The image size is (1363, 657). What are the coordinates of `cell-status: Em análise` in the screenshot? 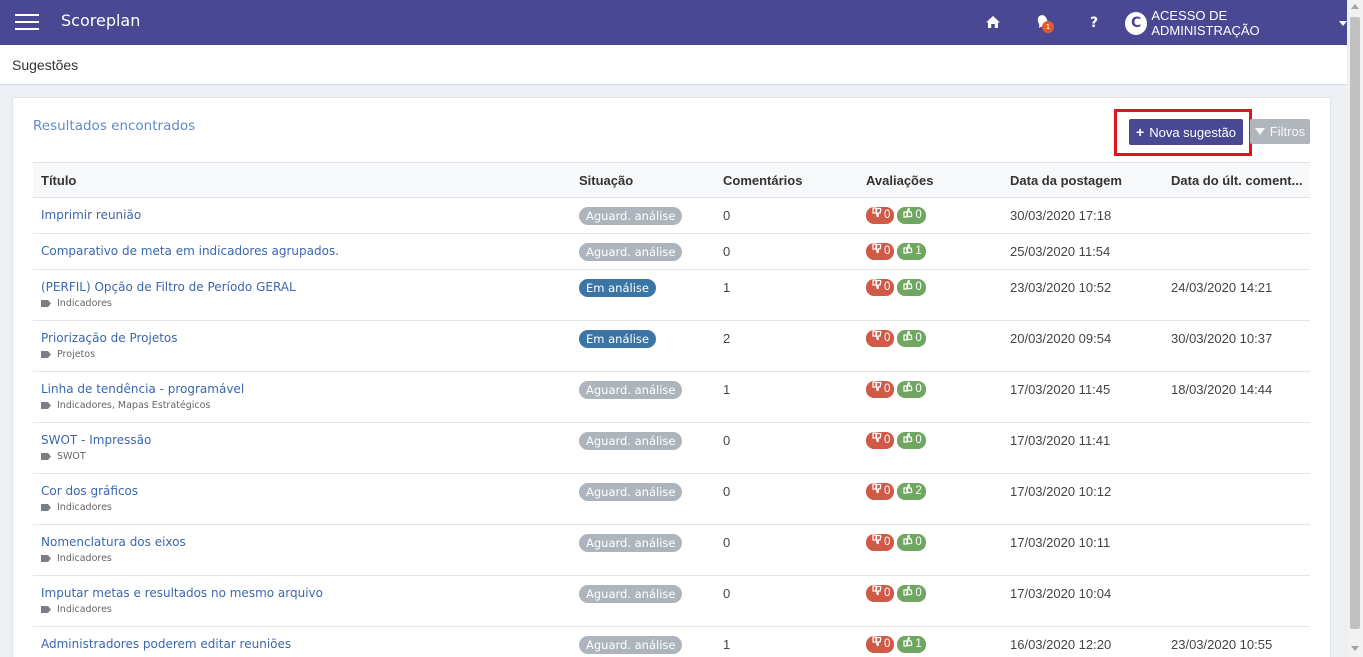 It's located at (643, 346).